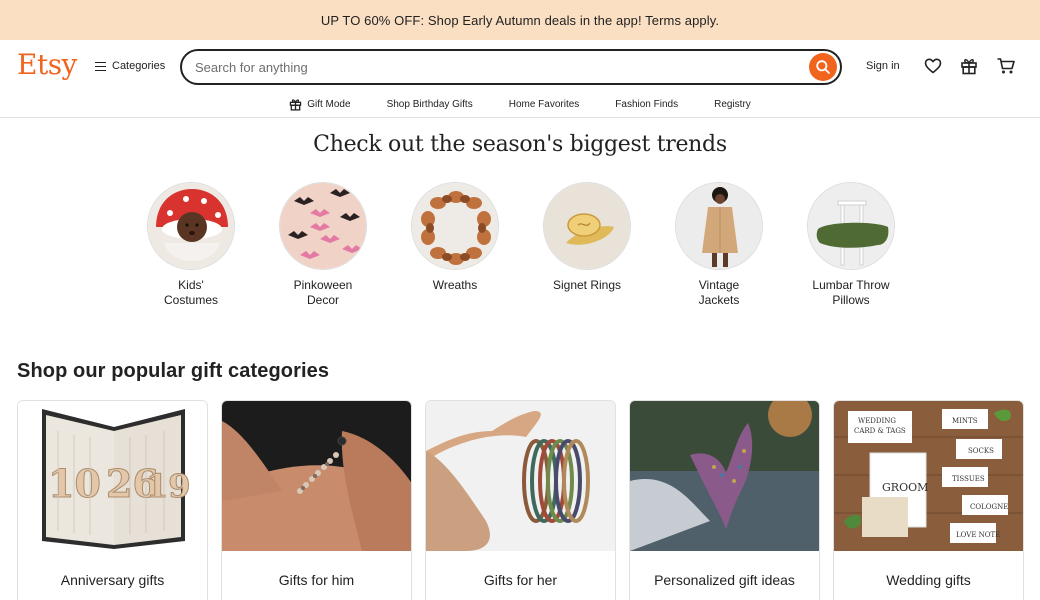 This screenshot has height=600, width=1040. I want to click on search-icon, so click(823, 67).